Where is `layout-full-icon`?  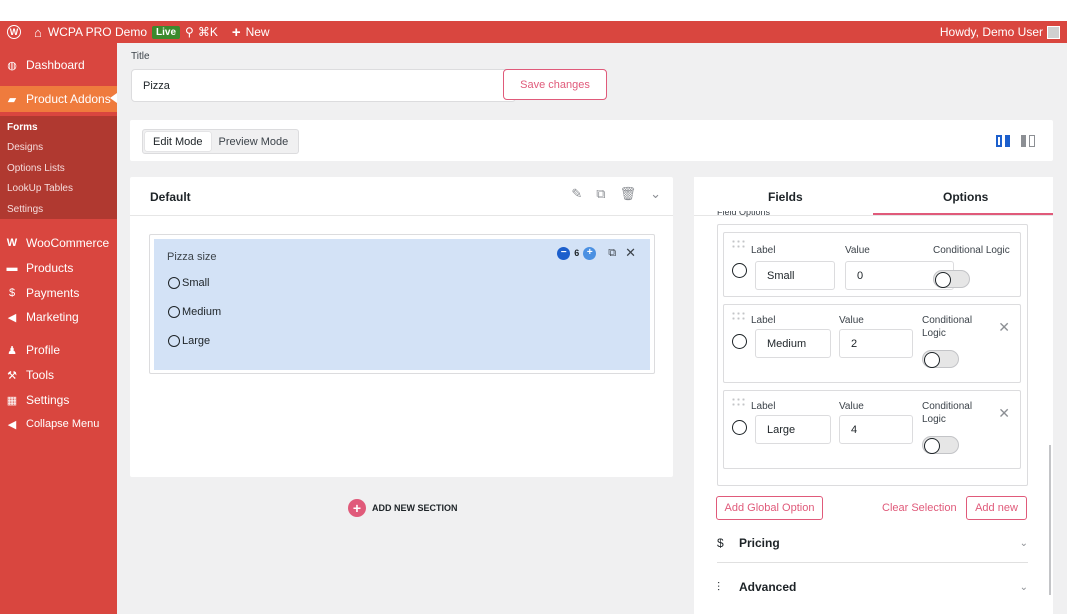
layout-full-icon is located at coordinates (1029, 141).